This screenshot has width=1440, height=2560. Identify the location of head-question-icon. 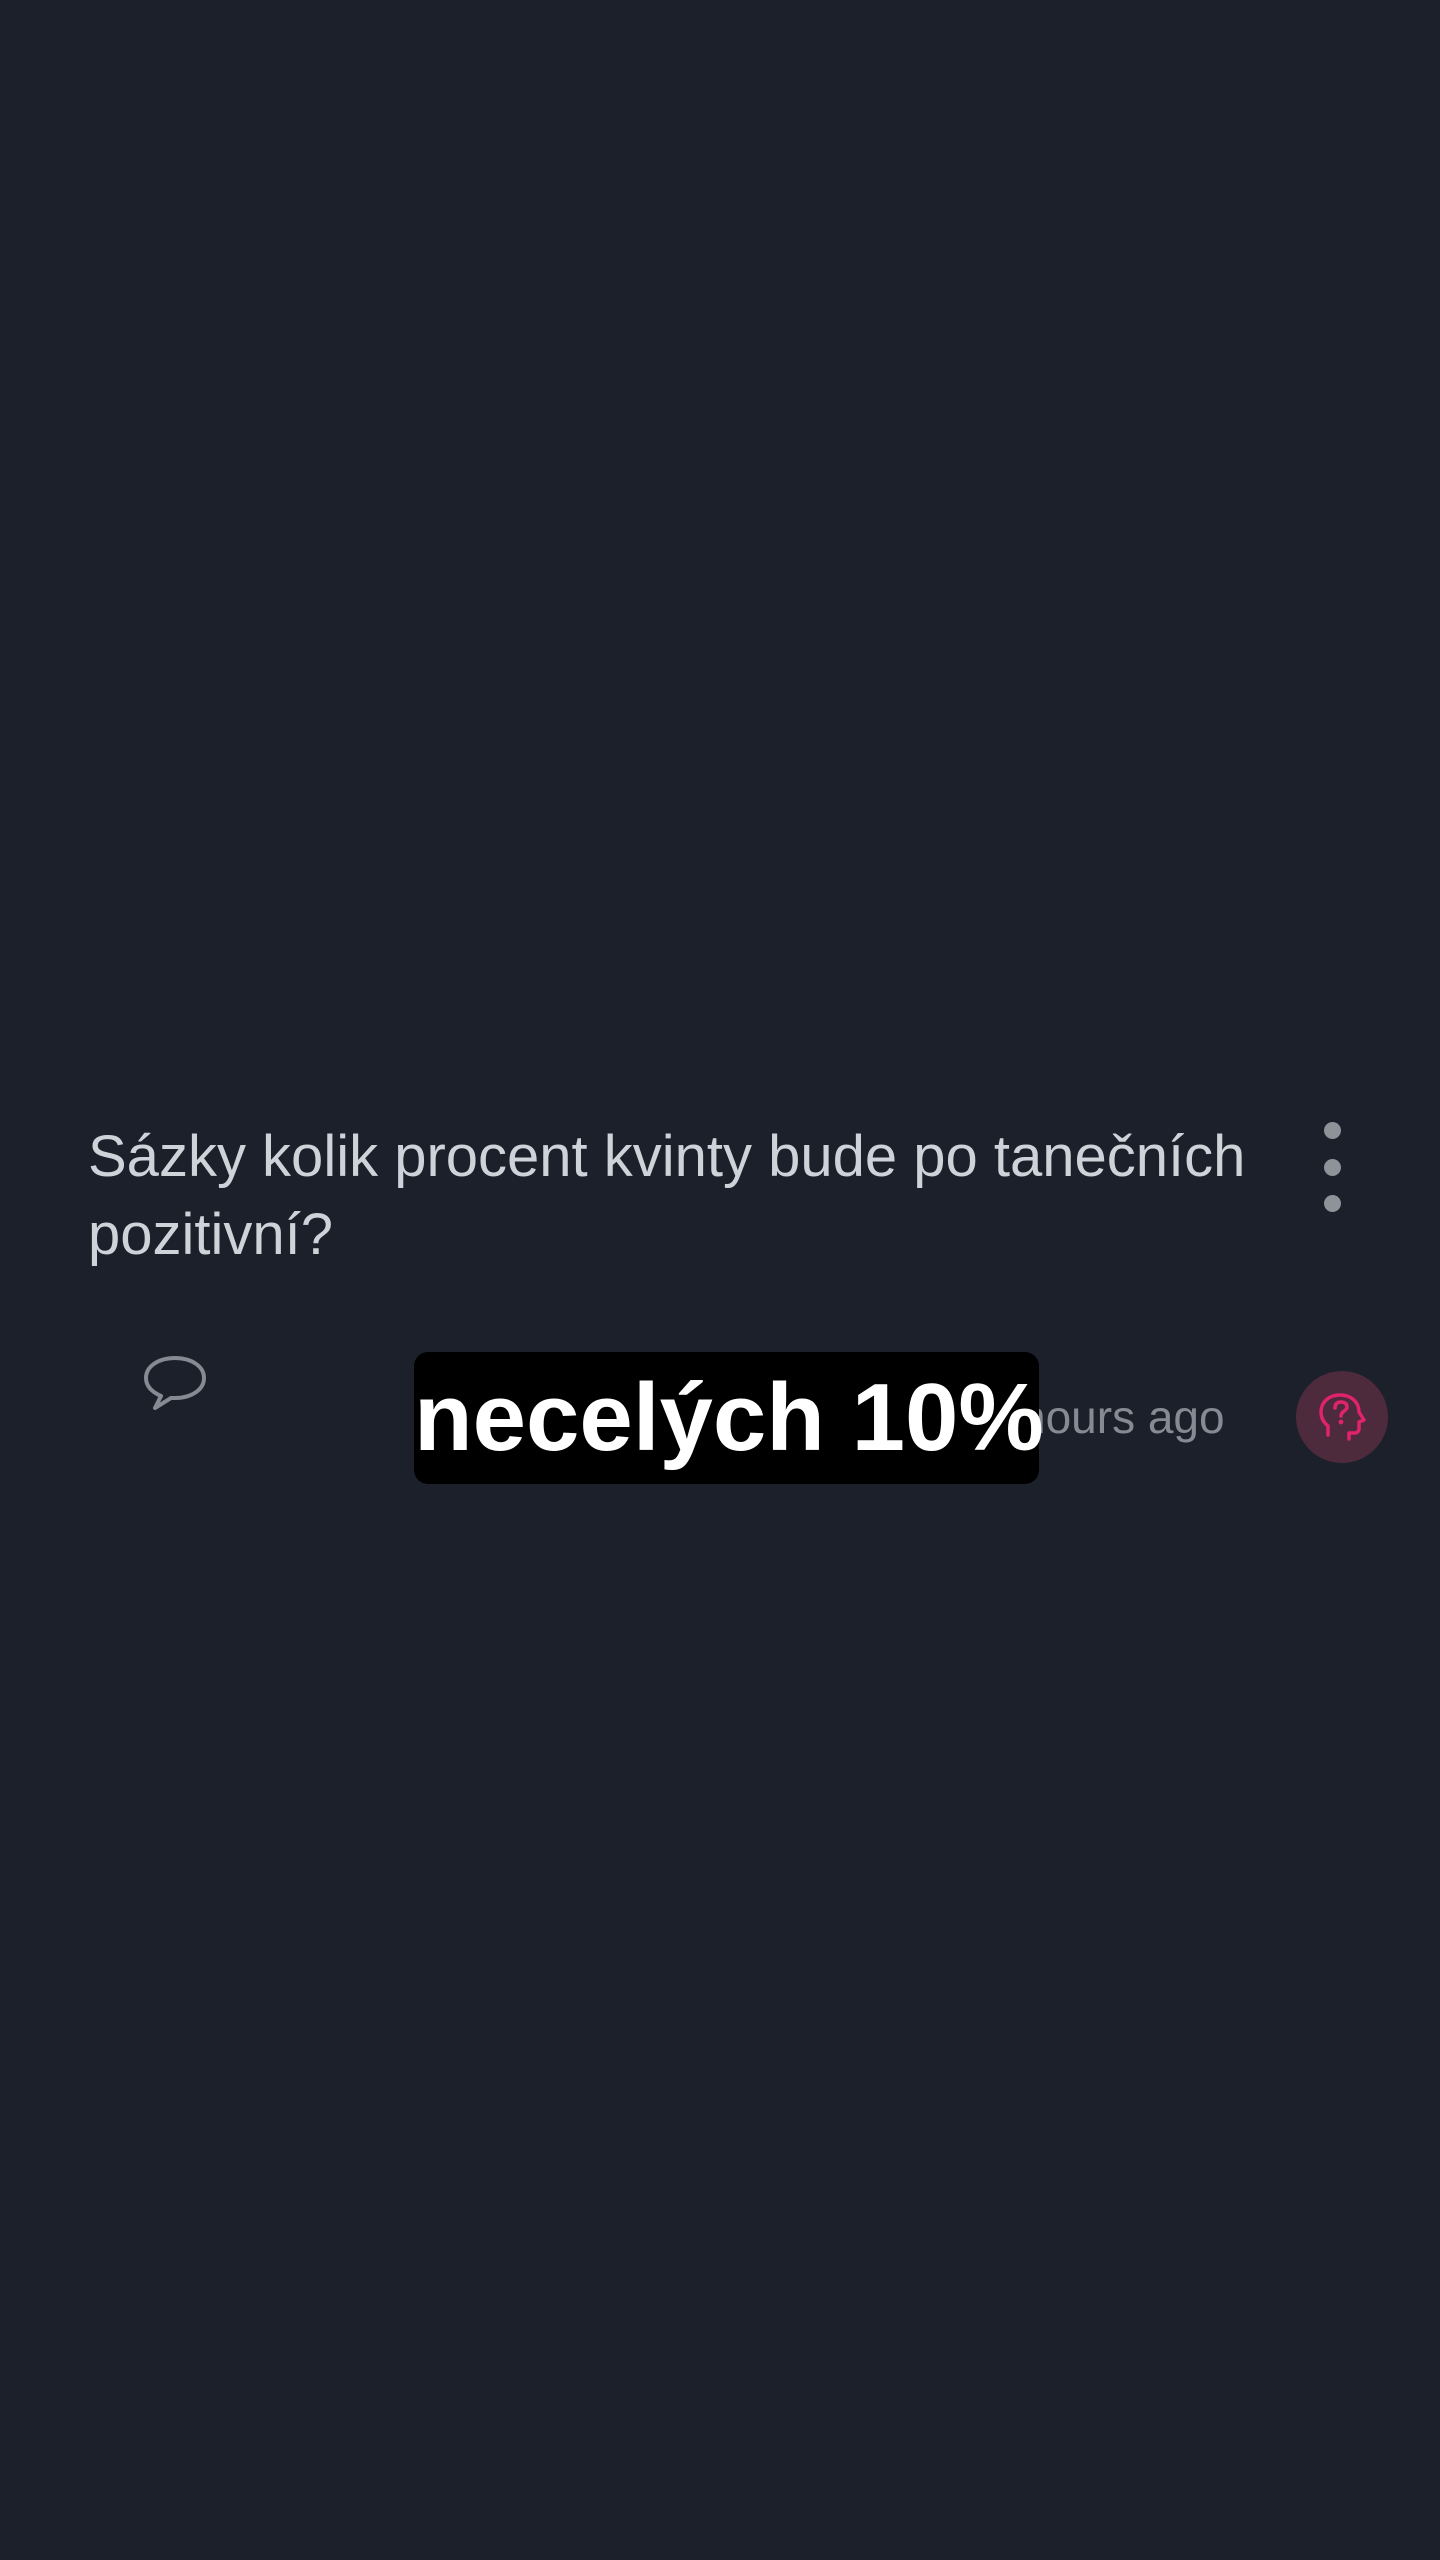
(1342, 1417).